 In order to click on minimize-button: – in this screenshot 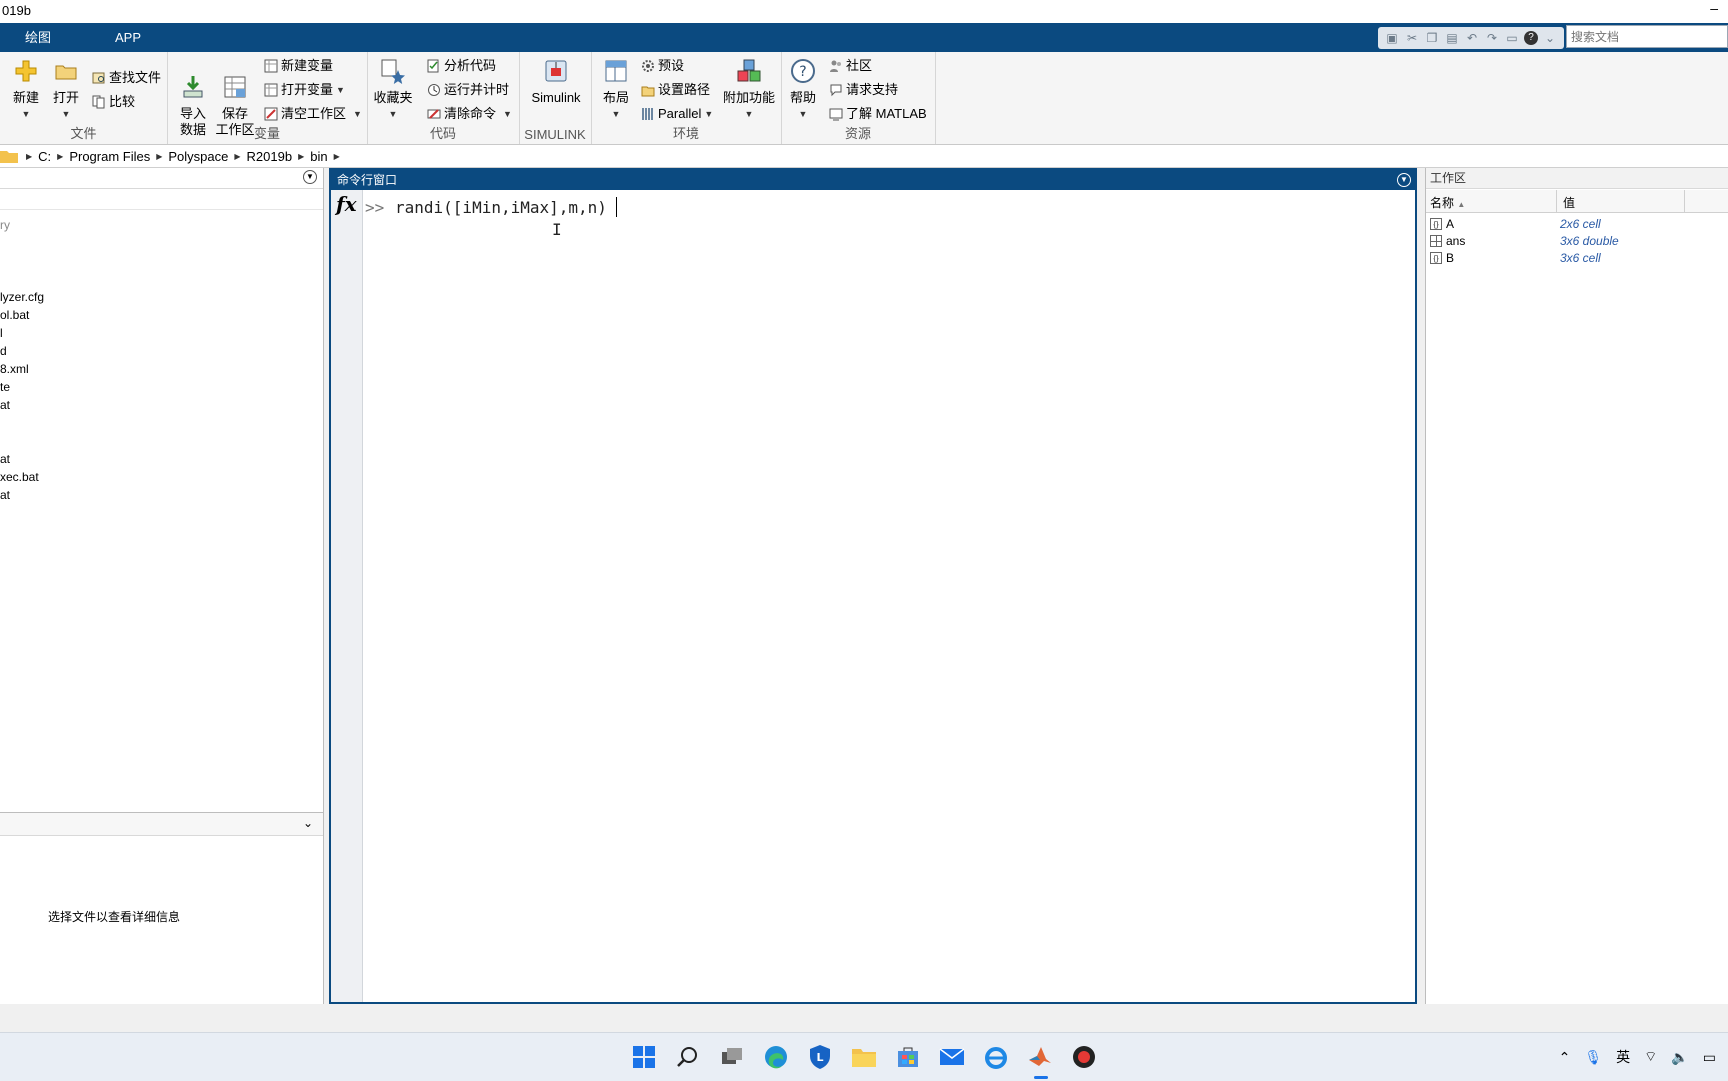, I will do `click(1714, 8)`.